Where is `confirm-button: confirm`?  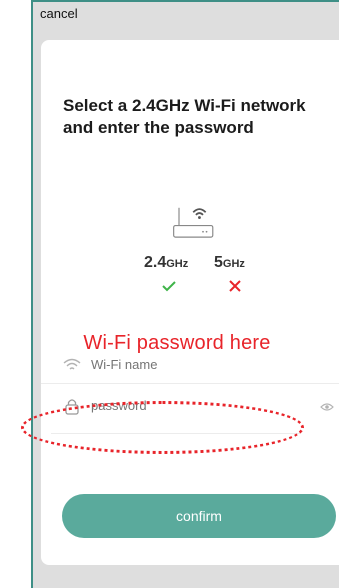 confirm-button: confirm is located at coordinates (199, 516).